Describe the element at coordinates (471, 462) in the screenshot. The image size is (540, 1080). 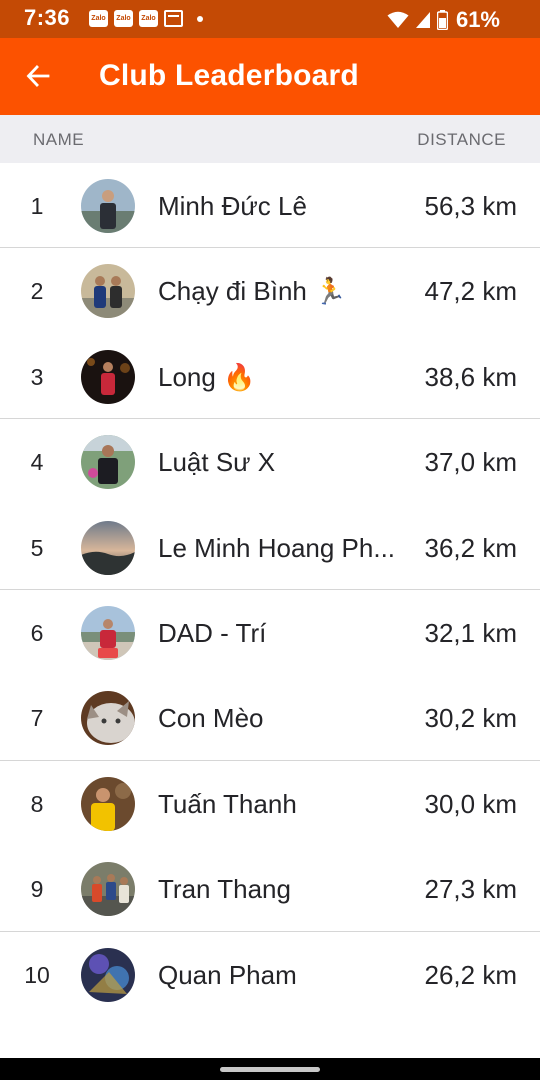
I see `distance-value: 37,0 km` at that location.